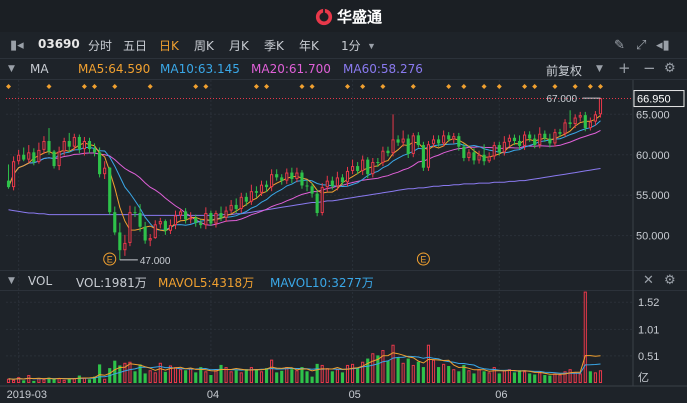 This screenshot has height=403, width=687. What do you see at coordinates (204, 45) in the screenshot?
I see `tab-weekly-k: 周K` at bounding box center [204, 45].